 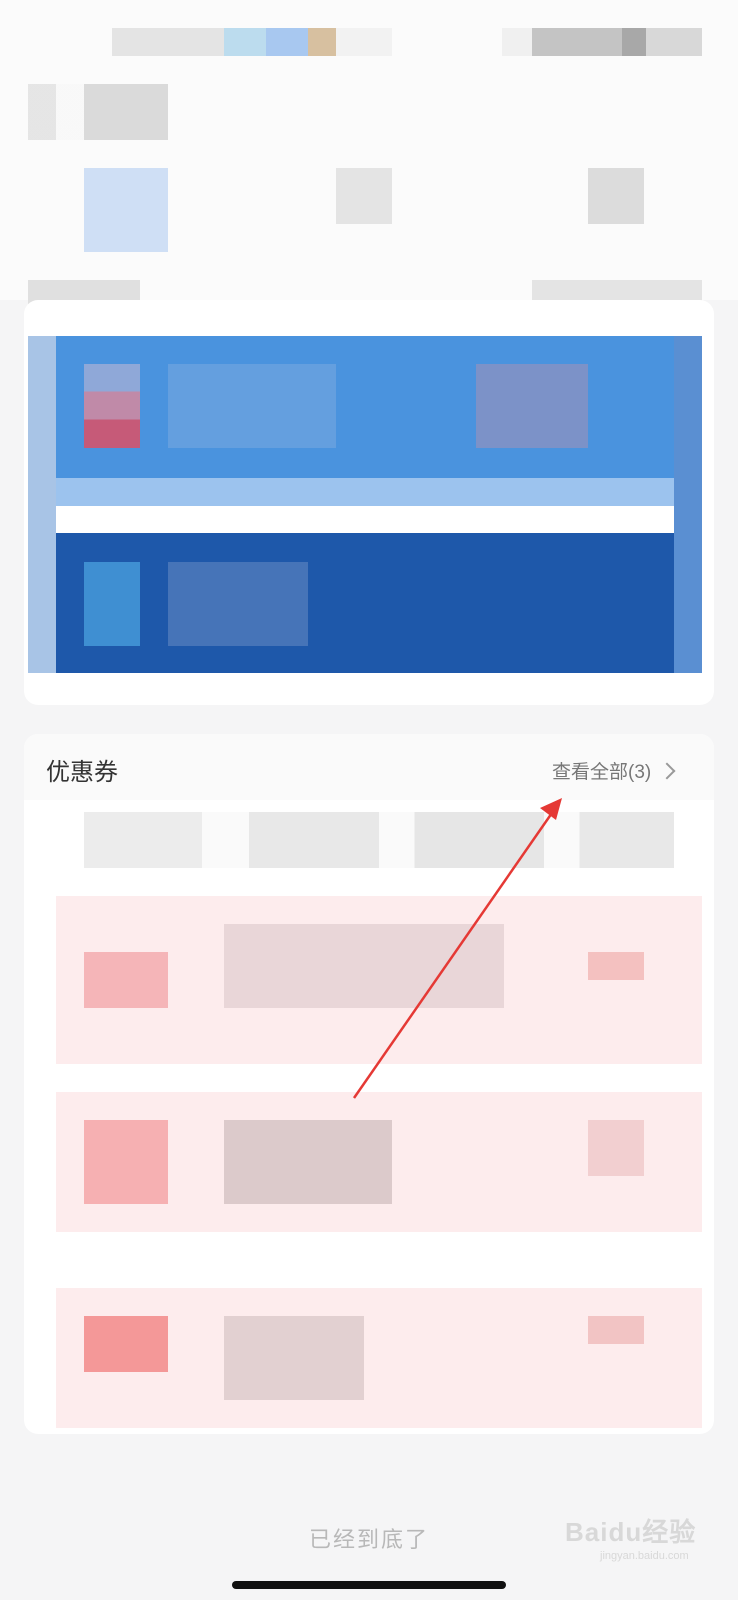 What do you see at coordinates (631, 1532) in the screenshot?
I see `baidu-watermark: Baidu经验` at bounding box center [631, 1532].